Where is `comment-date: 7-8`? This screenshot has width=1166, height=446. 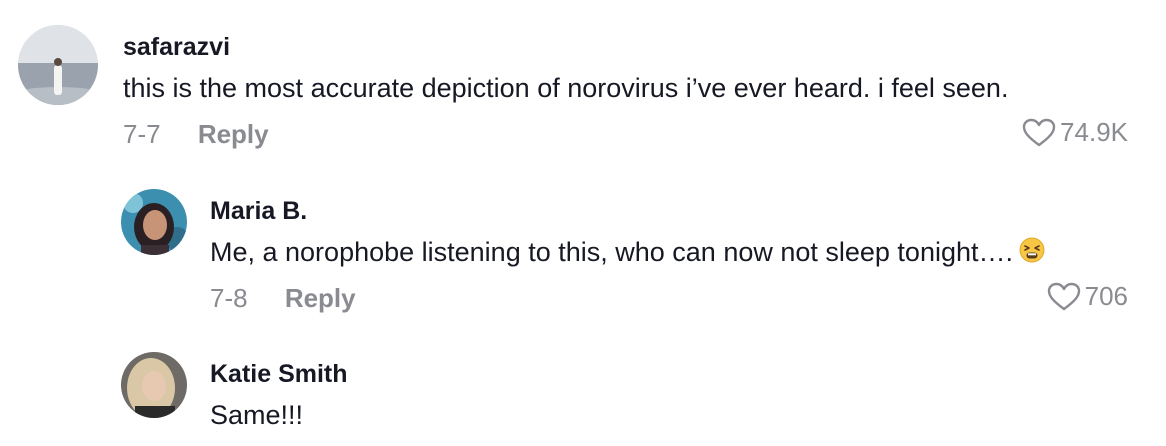 comment-date: 7-8 is located at coordinates (229, 298).